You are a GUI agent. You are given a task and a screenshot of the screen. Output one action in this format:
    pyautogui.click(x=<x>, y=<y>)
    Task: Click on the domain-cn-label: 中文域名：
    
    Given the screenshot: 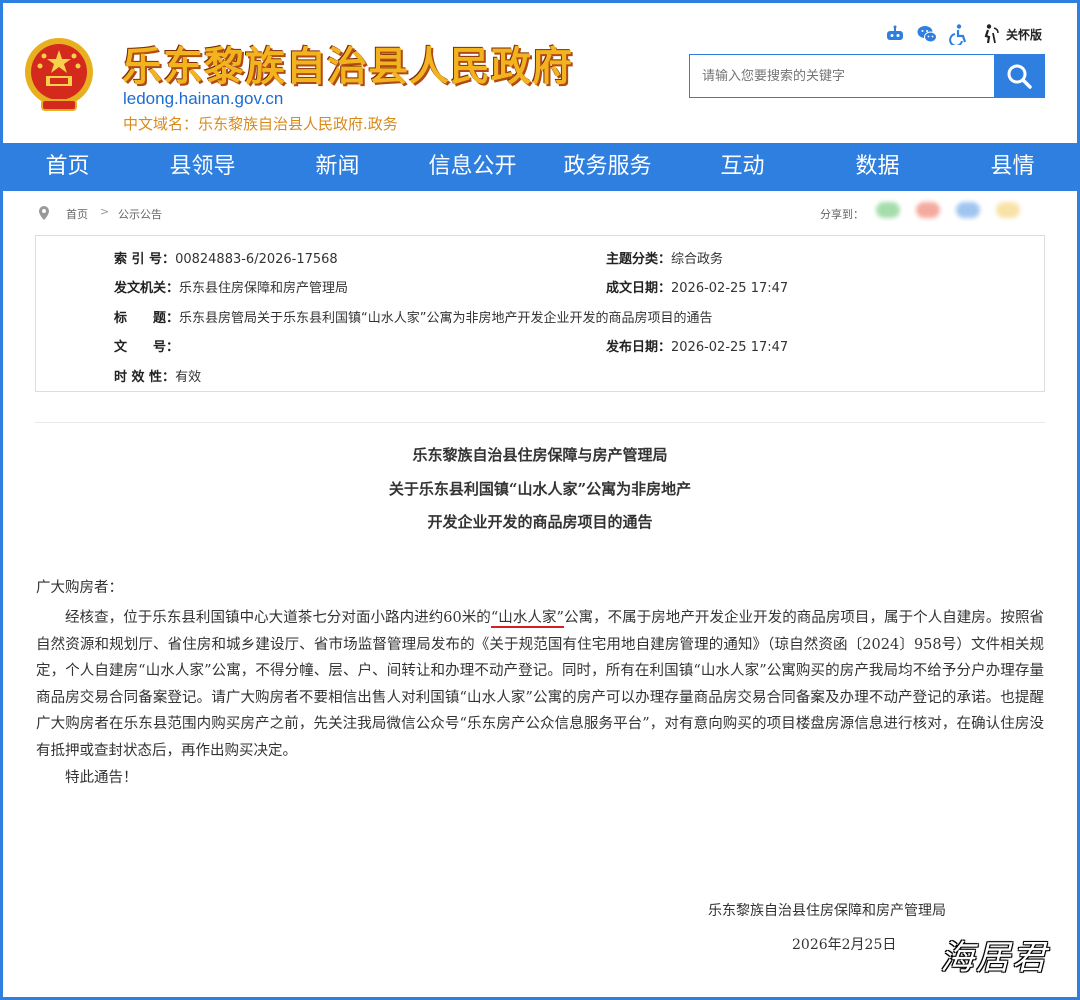 What is the action you would take?
    pyautogui.click(x=161, y=124)
    